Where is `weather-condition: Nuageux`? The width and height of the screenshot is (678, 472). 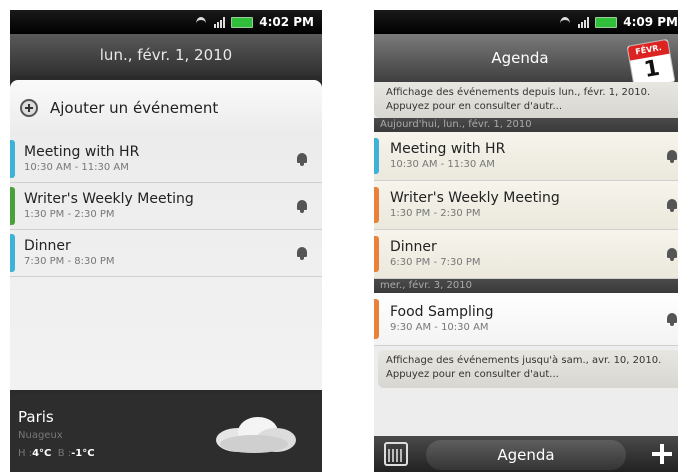 weather-condition: Nuageux is located at coordinates (40, 435).